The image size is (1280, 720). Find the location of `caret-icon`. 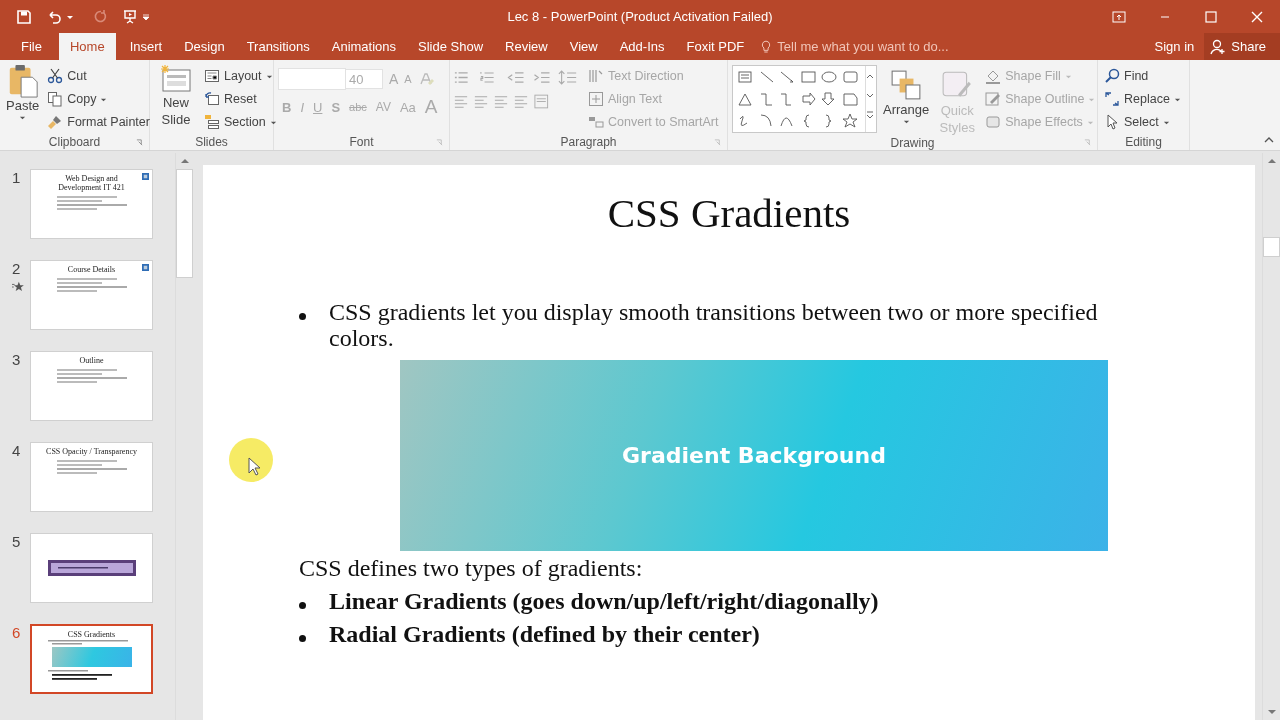

caret-icon is located at coordinates (906, 121).